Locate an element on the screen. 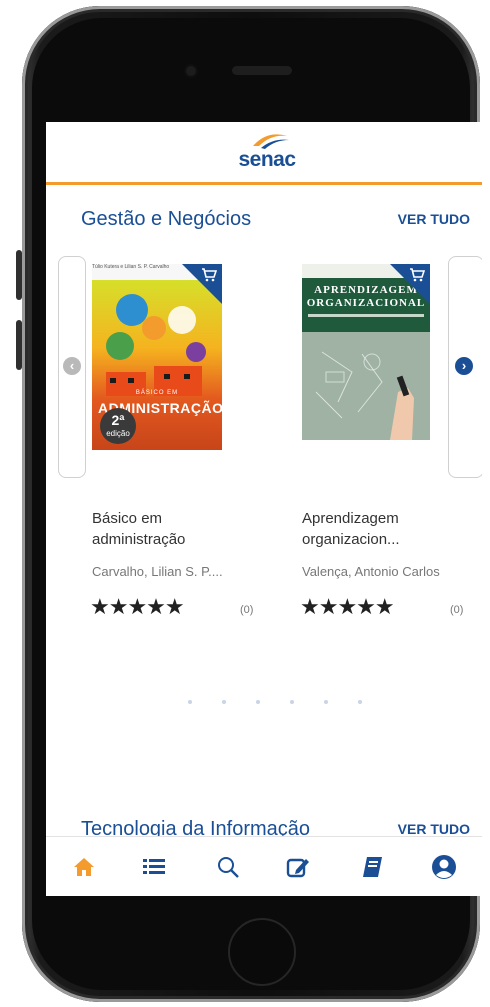  nav-edit-button is located at coordinates (298, 867).